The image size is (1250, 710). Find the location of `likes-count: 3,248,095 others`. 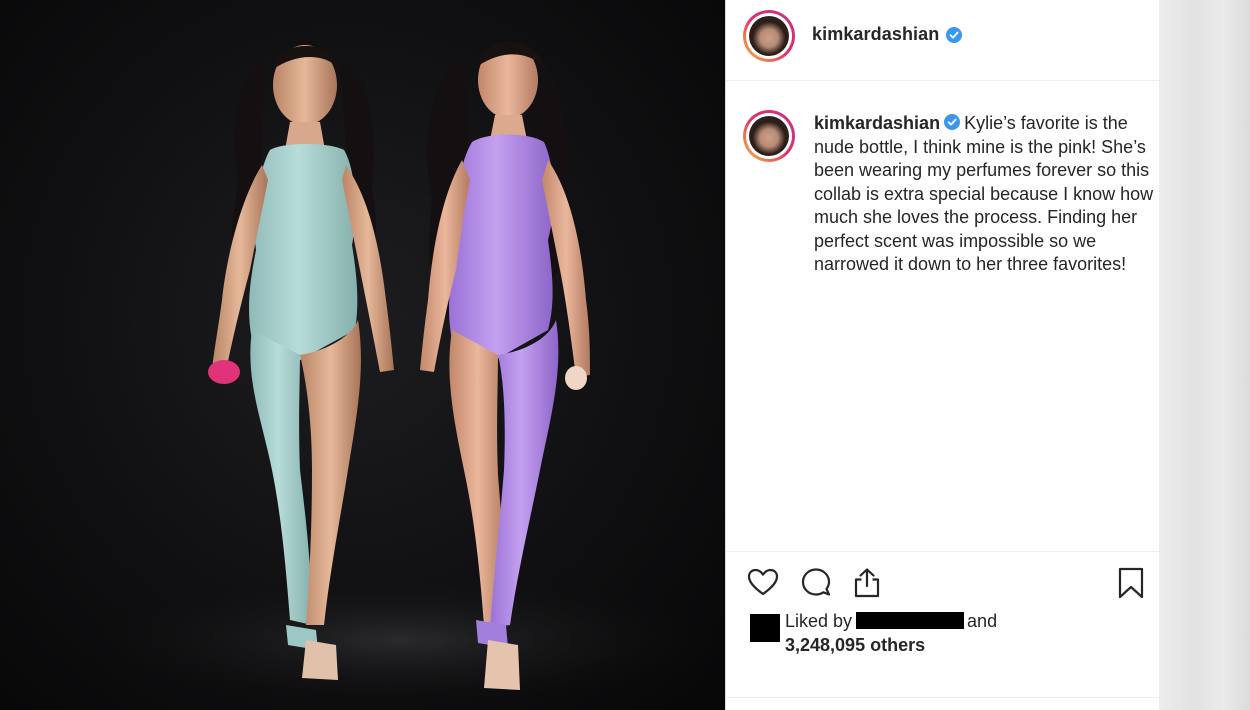

likes-count: 3,248,095 others is located at coordinates (855, 645).